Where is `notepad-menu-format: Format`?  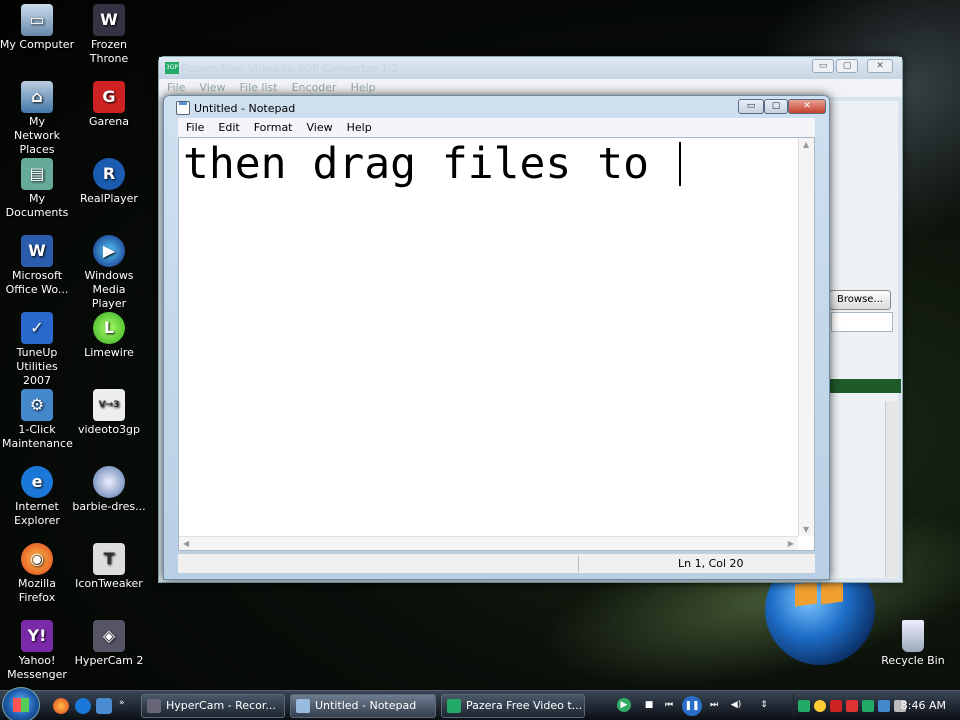 notepad-menu-format: Format is located at coordinates (273, 127).